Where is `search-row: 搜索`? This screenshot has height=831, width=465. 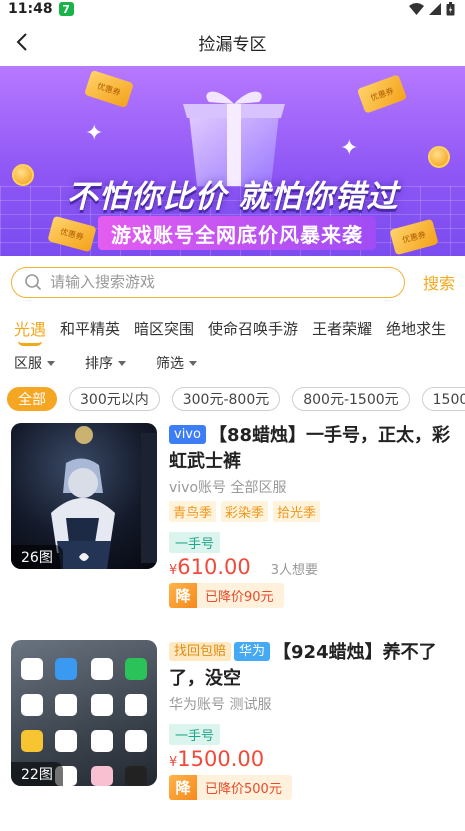
search-row: 搜索 is located at coordinates (232, 282).